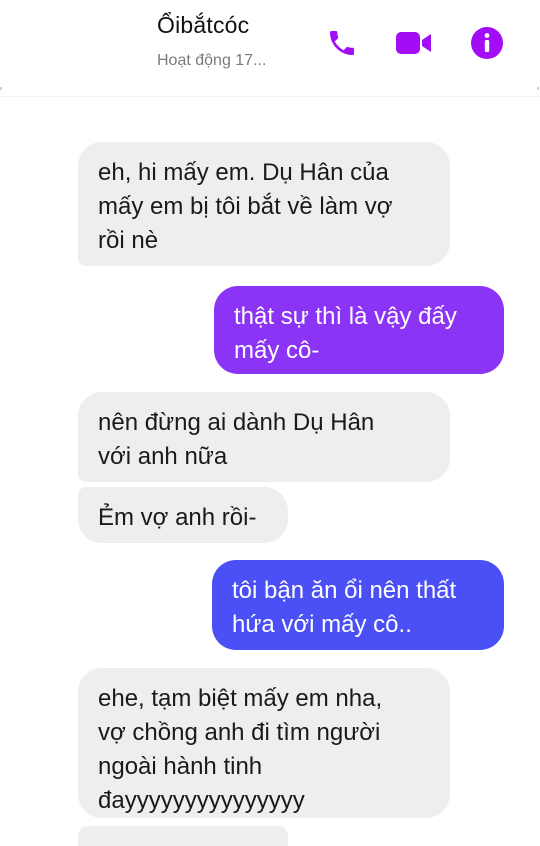  Describe the element at coordinates (359, 330) in the screenshot. I see `message-bubble-sent: thật sự thì là vậy đấy mấy cô-` at that location.